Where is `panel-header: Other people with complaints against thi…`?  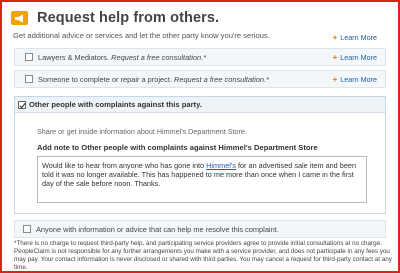 panel-header: Other people with complaints against thi… is located at coordinates (200, 105).